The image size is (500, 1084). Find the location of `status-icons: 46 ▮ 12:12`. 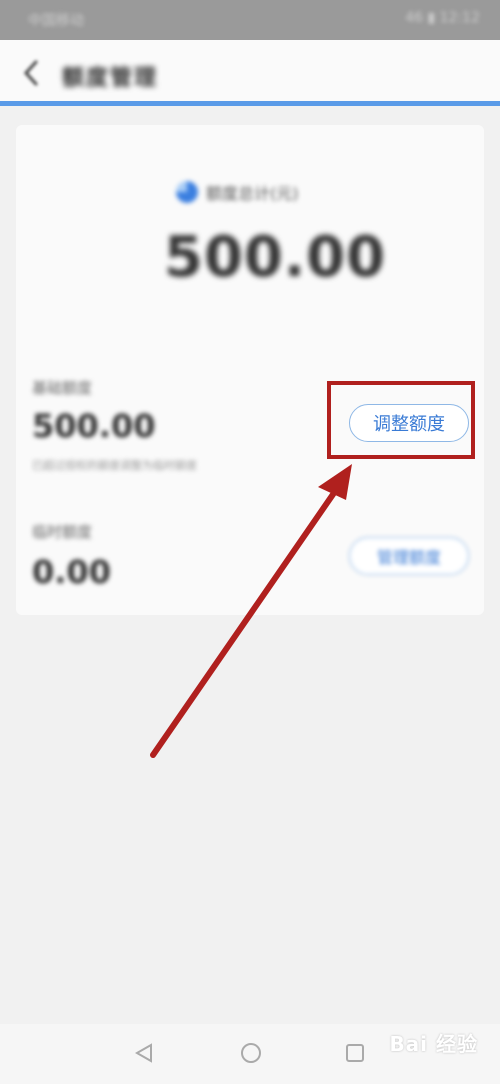

status-icons: 46 ▮ 12:12 is located at coordinates (442, 18).